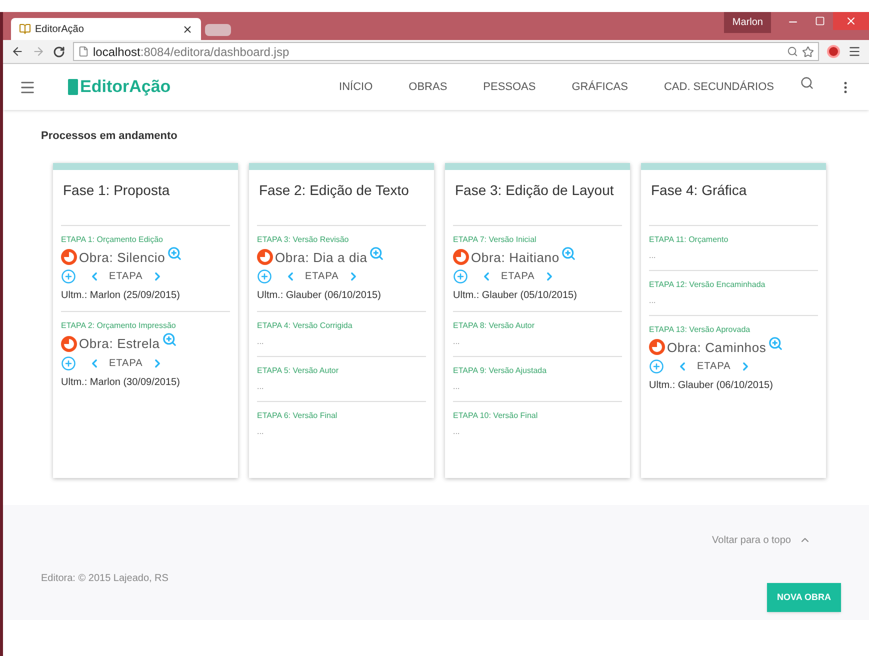 The width and height of the screenshot is (869, 656). What do you see at coordinates (500, 371) in the screenshot?
I see `etapa-label: ETAPA 9: Versão Ajustada` at bounding box center [500, 371].